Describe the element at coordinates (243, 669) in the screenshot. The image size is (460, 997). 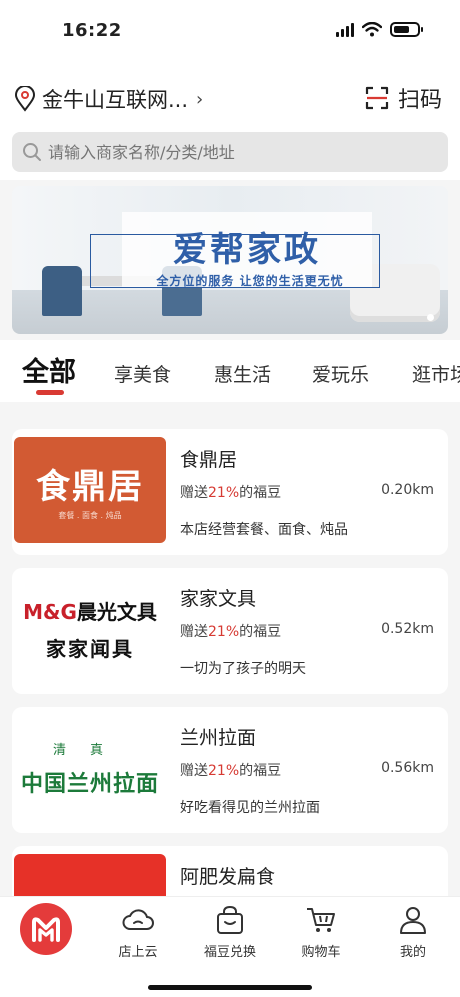
I see `shop-description: 一切为了孩子的明天` at that location.